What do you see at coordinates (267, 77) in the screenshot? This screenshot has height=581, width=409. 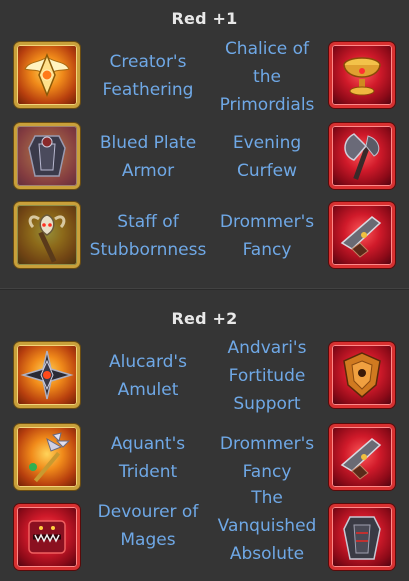 I see `item-name: Chalice of the Primordials` at bounding box center [267, 77].